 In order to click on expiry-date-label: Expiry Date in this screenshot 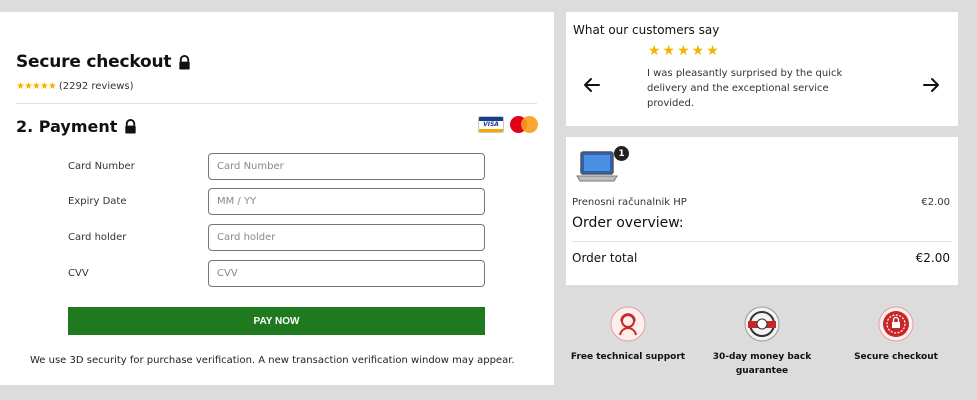, I will do `click(97, 201)`.